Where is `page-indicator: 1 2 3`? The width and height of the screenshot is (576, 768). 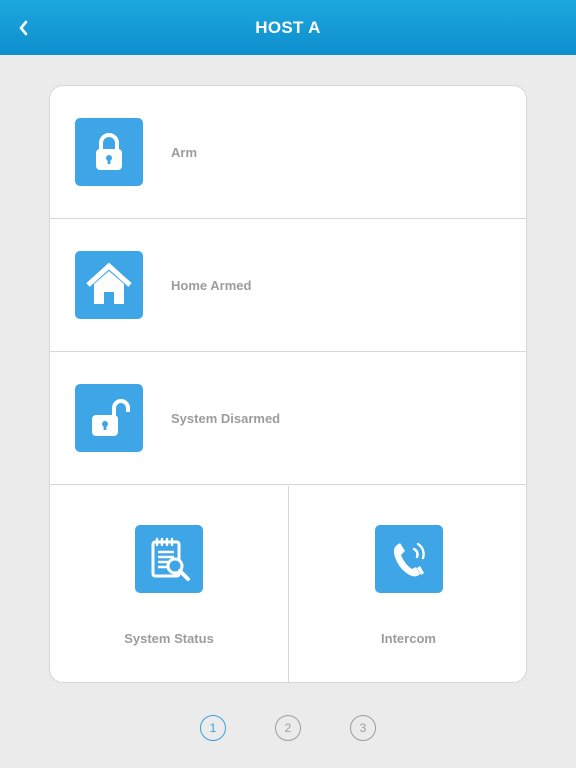
page-indicator: 1 2 3 is located at coordinates (288, 728).